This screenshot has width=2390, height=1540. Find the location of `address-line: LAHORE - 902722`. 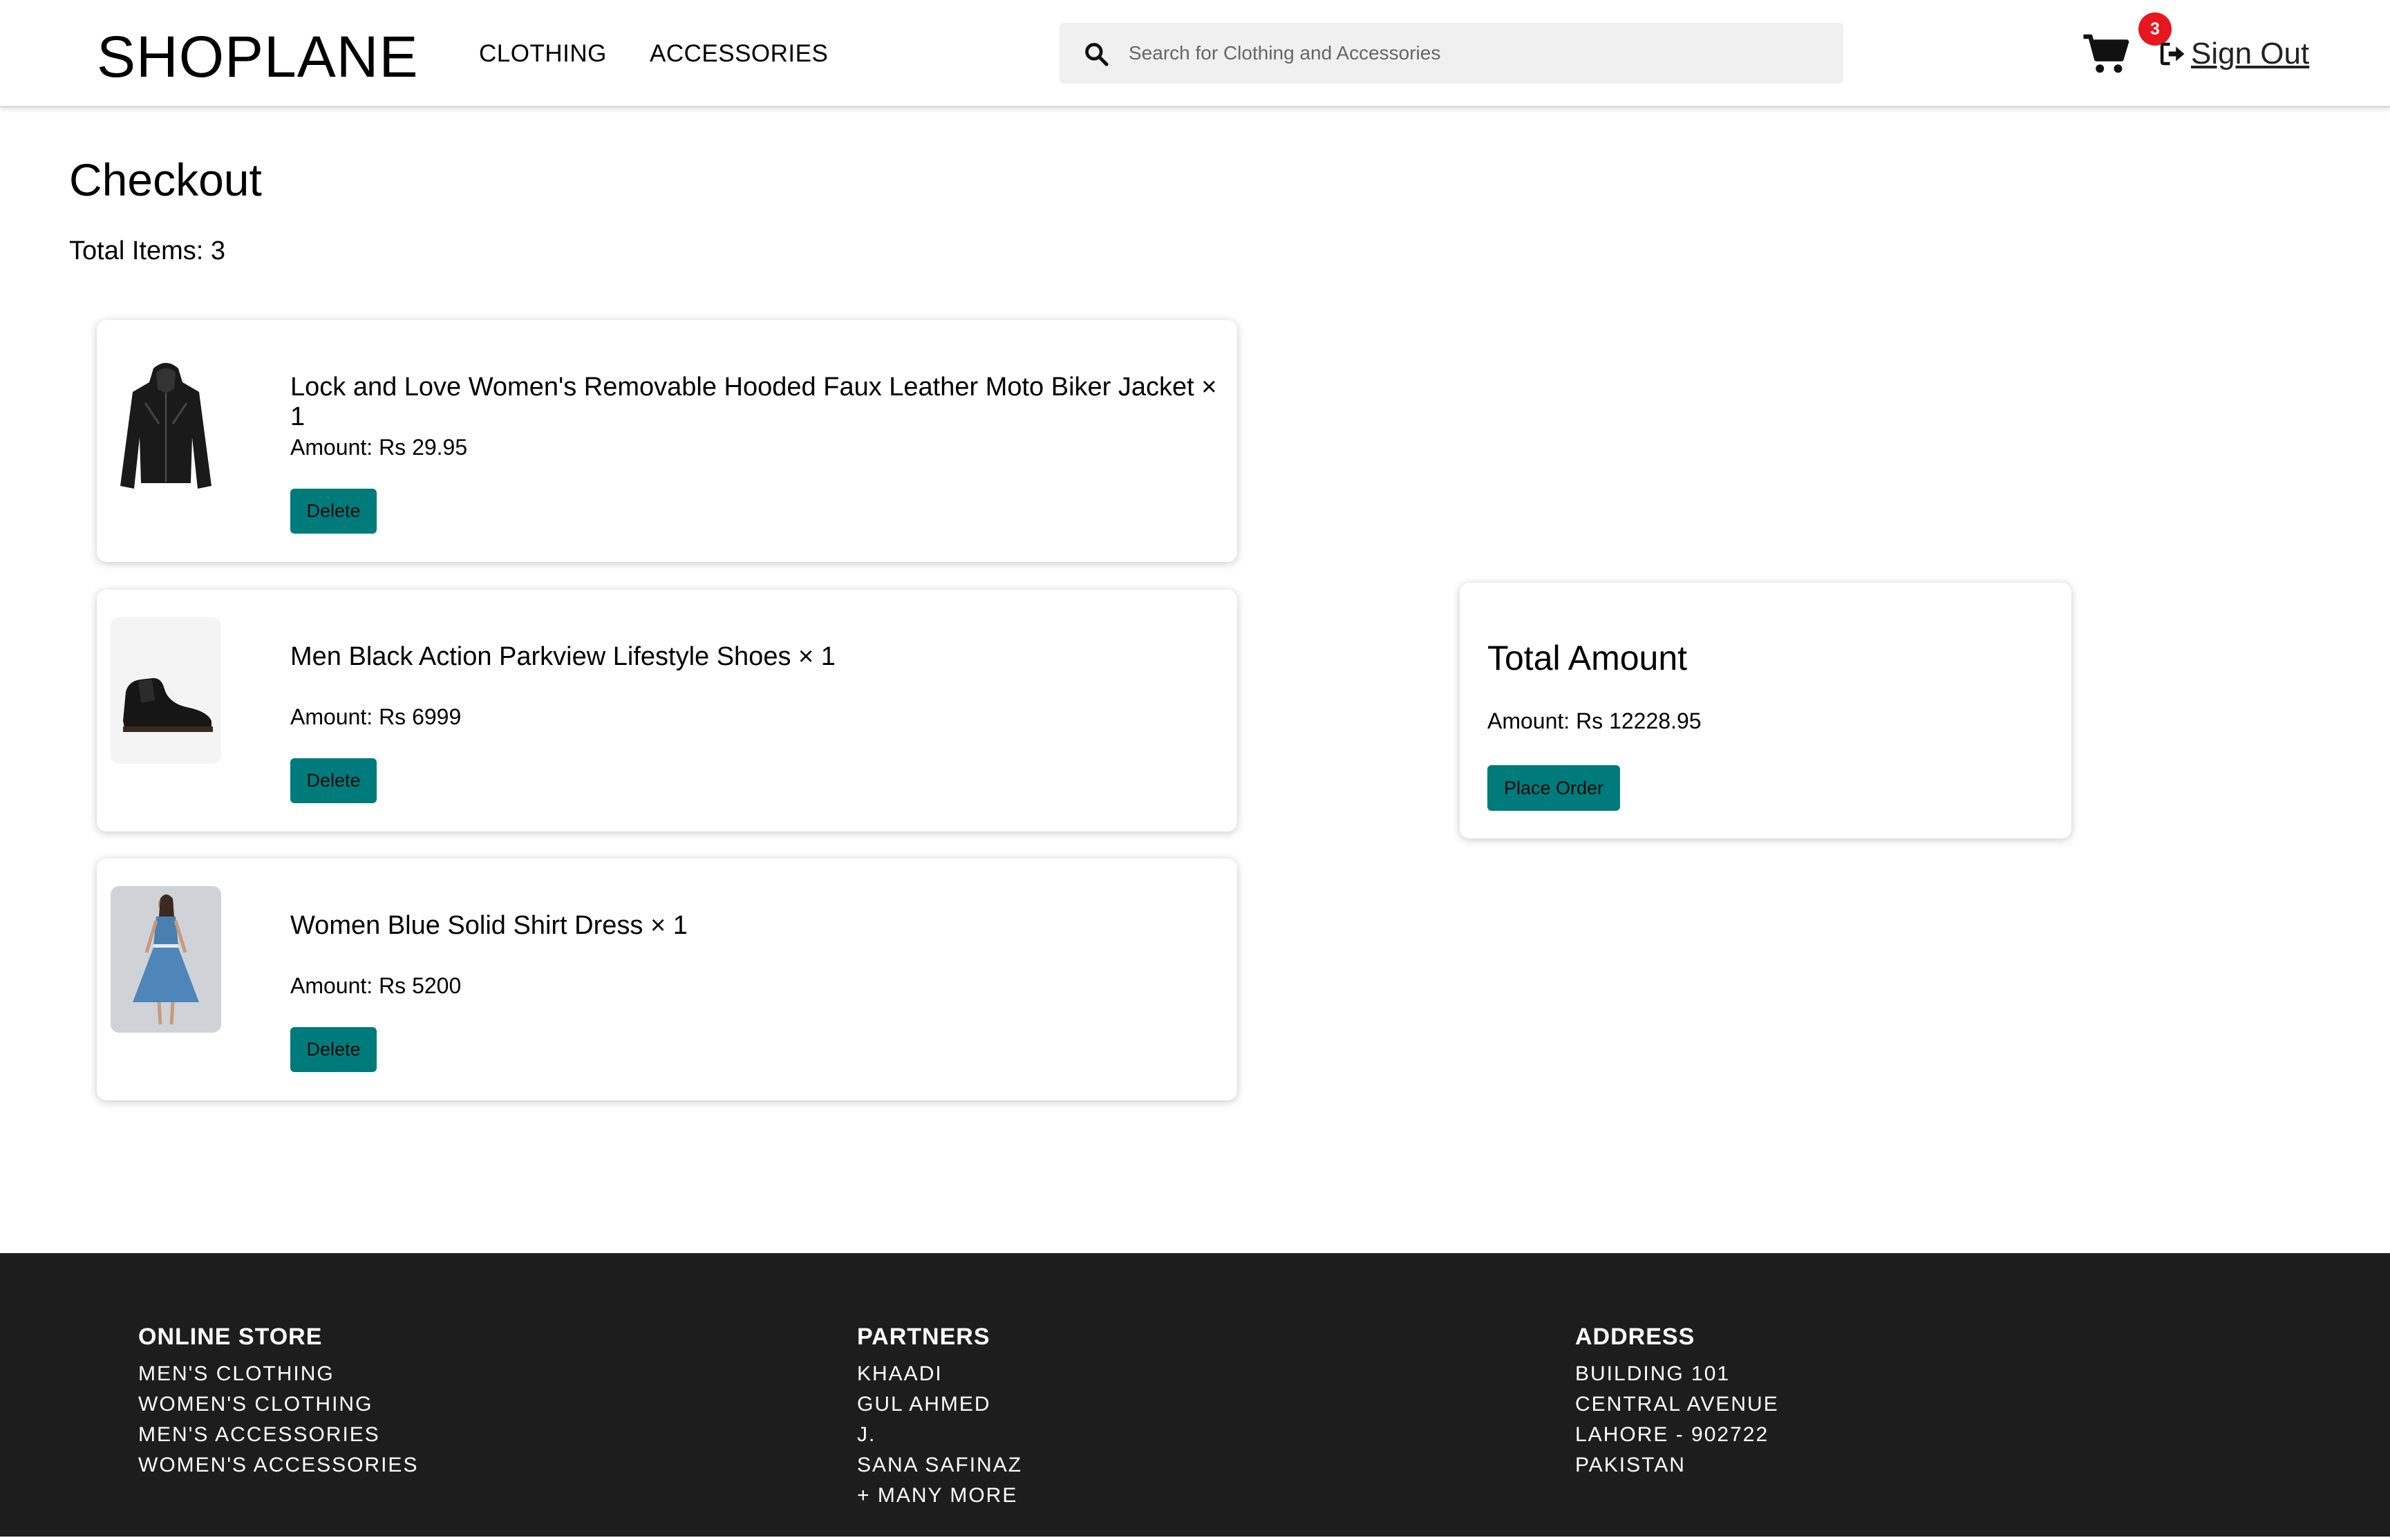

address-line: LAHORE - 902722 is located at coordinates (1672, 1434).